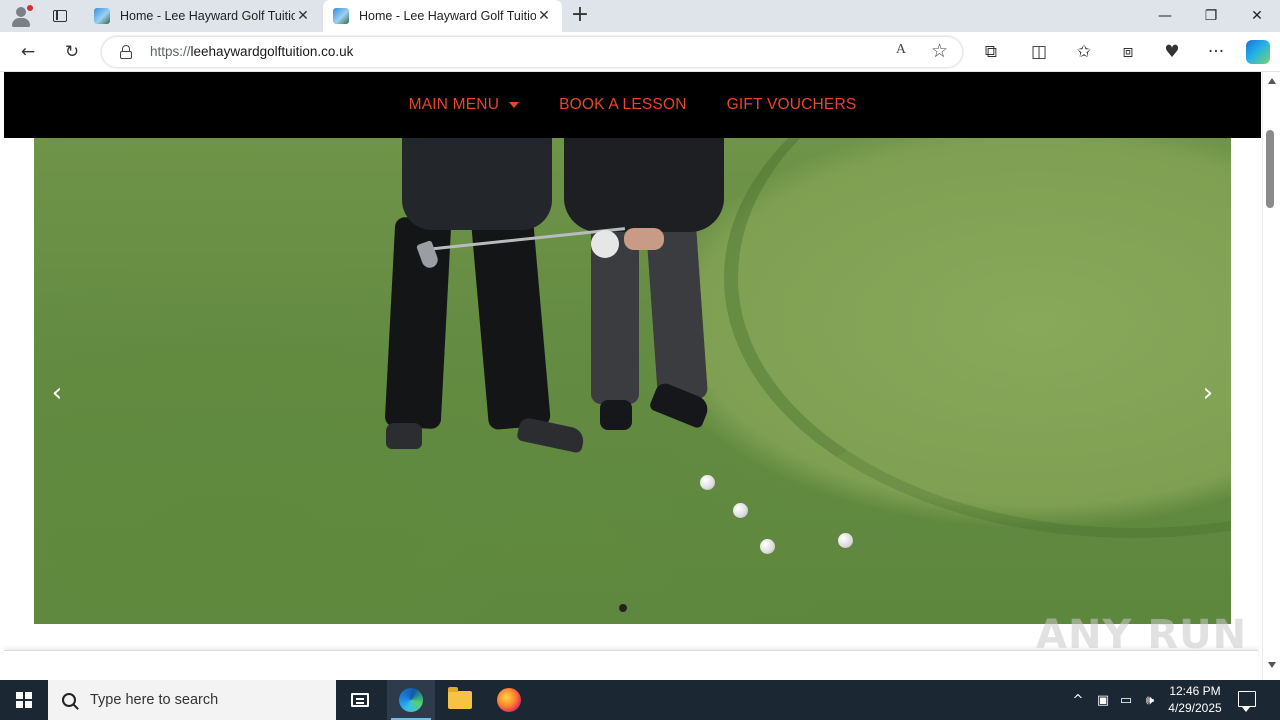  I want to click on firefox-icon, so click(509, 700).